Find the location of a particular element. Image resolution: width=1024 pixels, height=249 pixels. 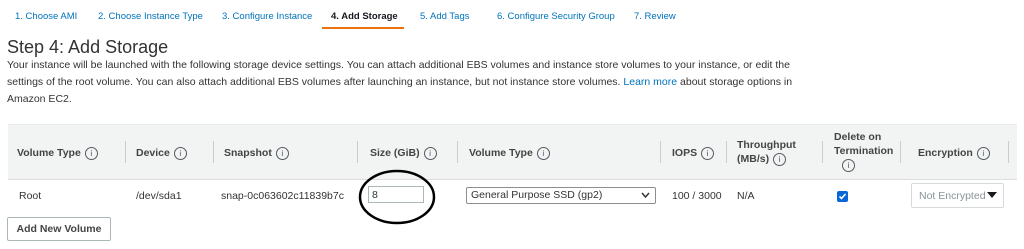

header-ebs-volume-type: Volume Type i is located at coordinates (509, 153).